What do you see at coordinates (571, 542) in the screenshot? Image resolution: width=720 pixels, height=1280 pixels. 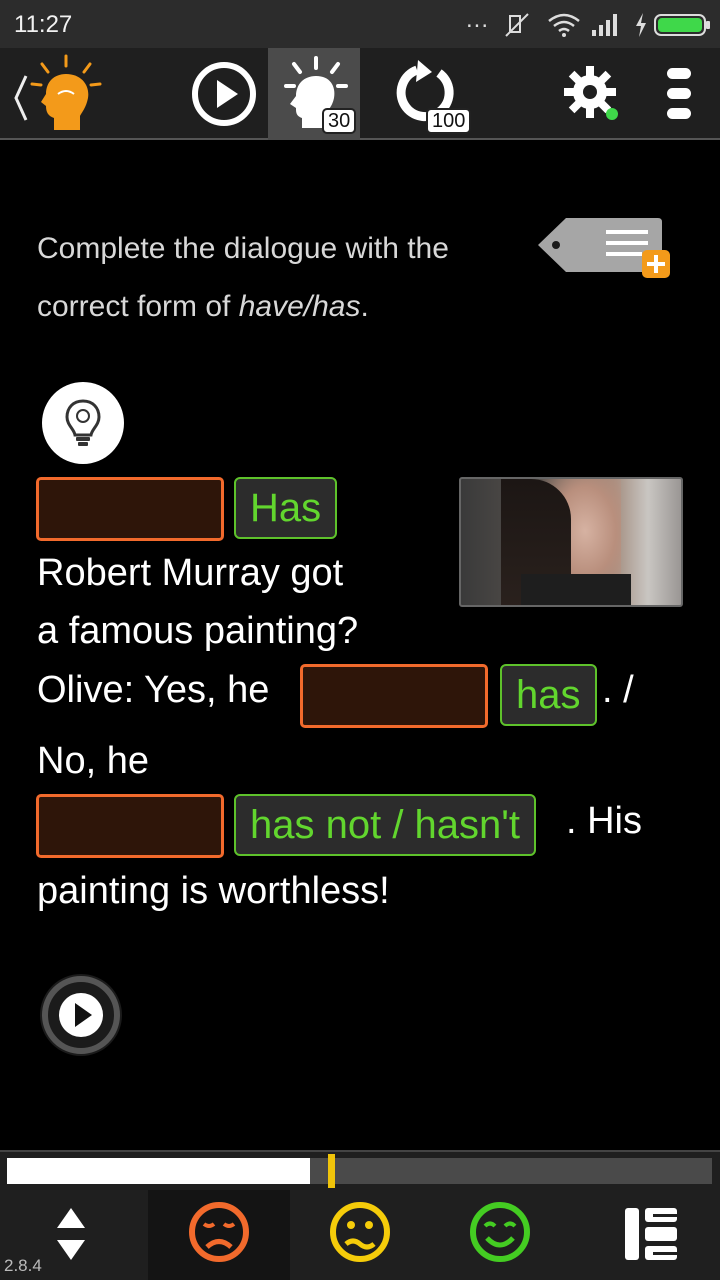 I see `dialogue-photo` at bounding box center [571, 542].